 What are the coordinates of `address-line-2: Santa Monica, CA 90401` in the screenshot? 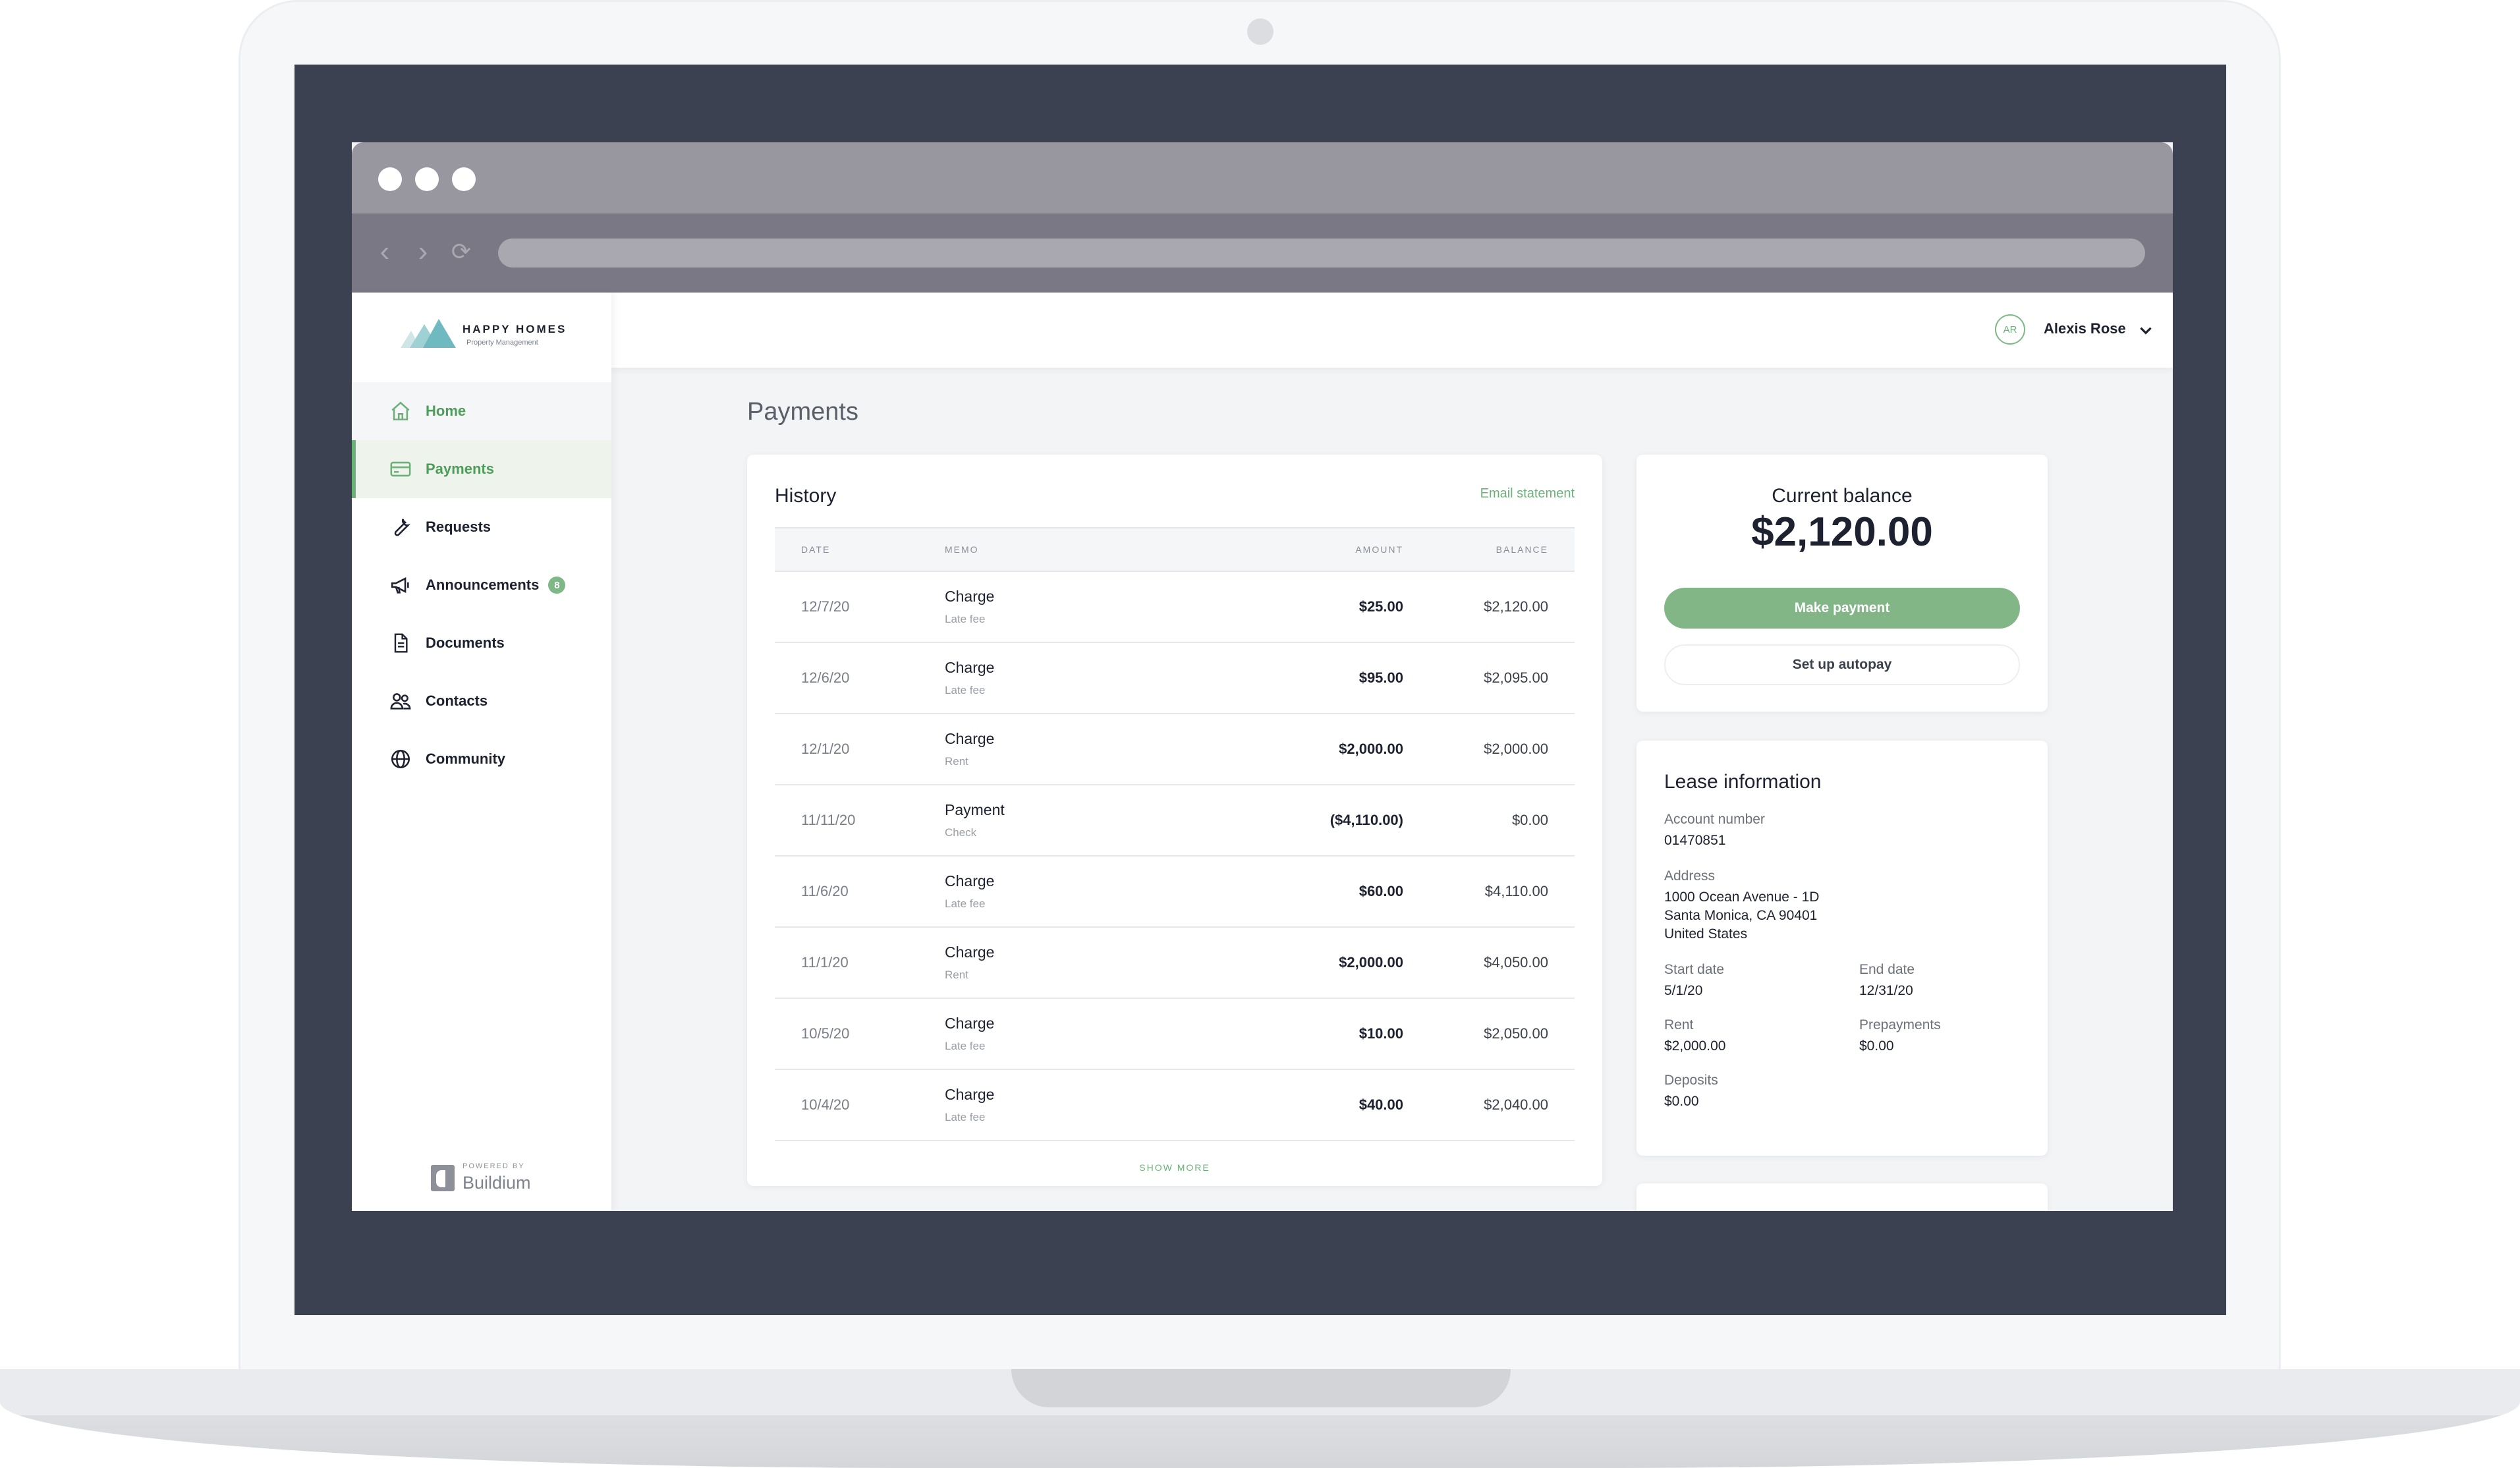 It's located at (1741, 915).